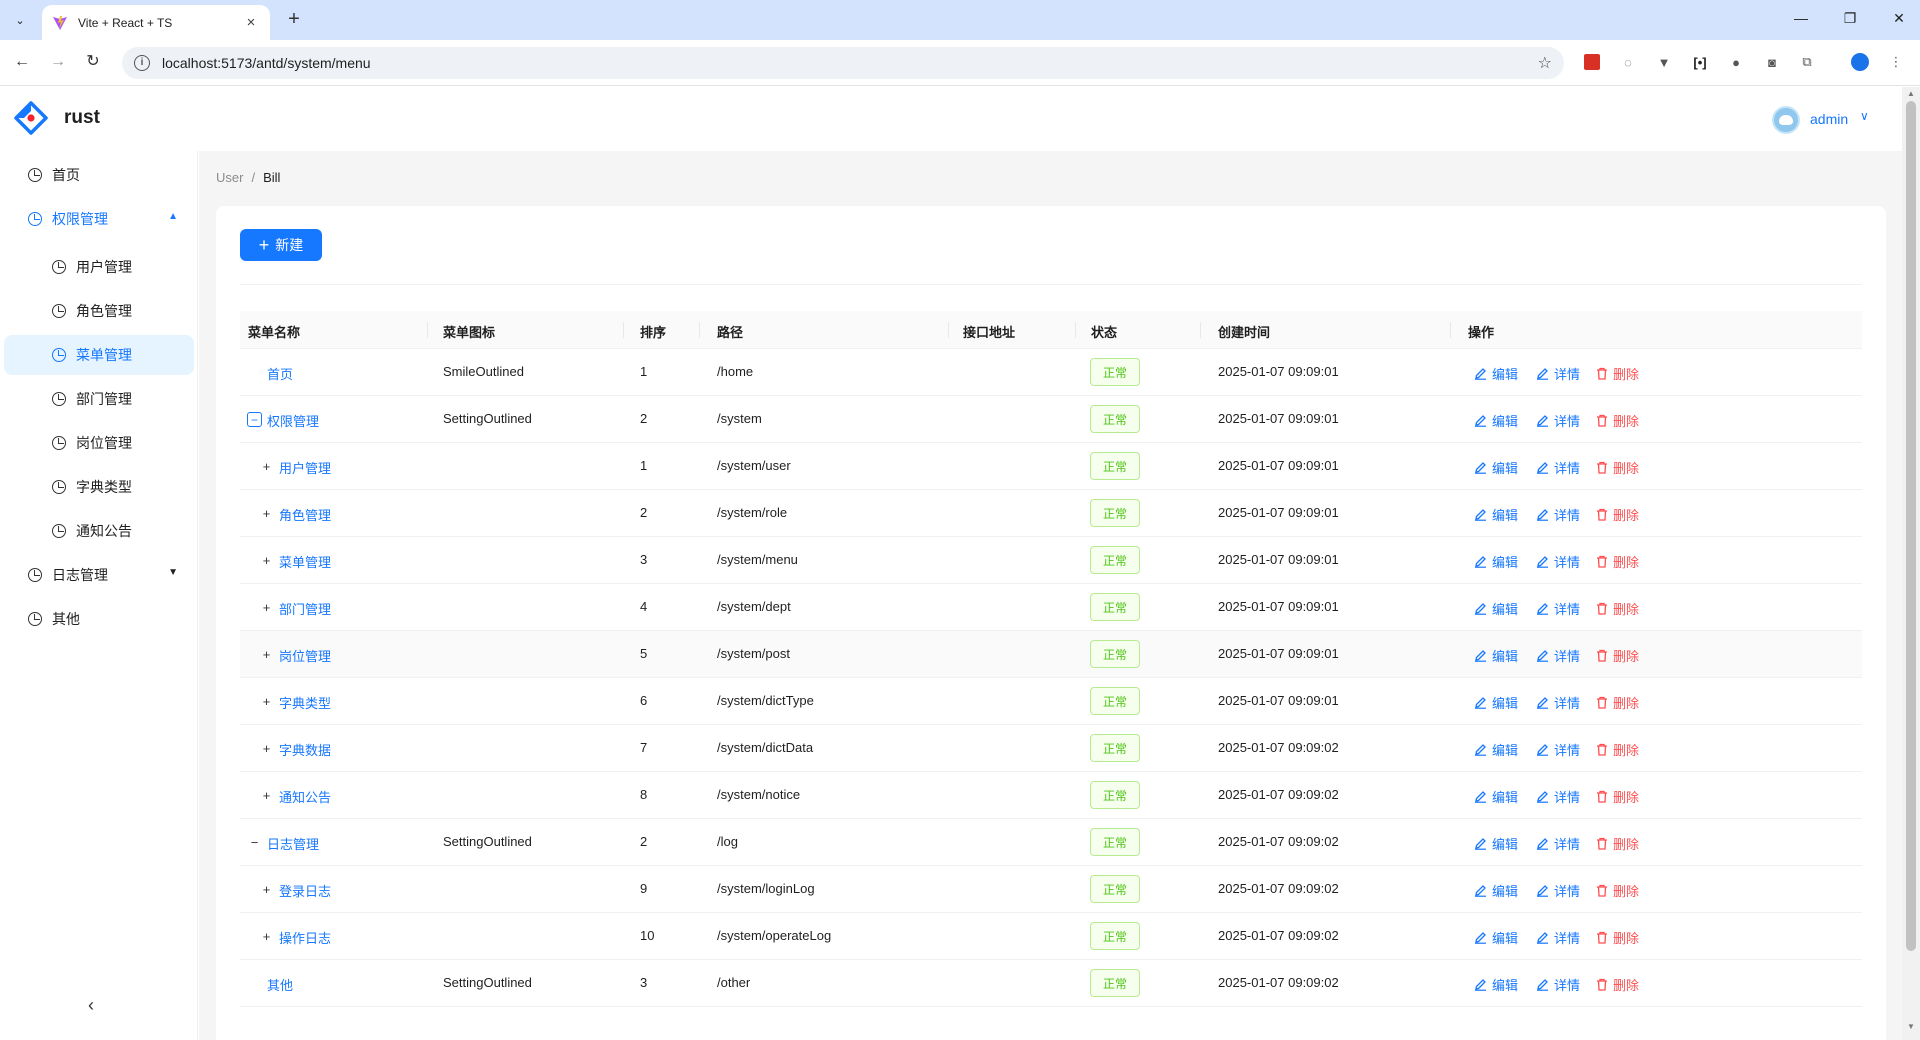  I want to click on reload-icon: ↻, so click(93, 62).